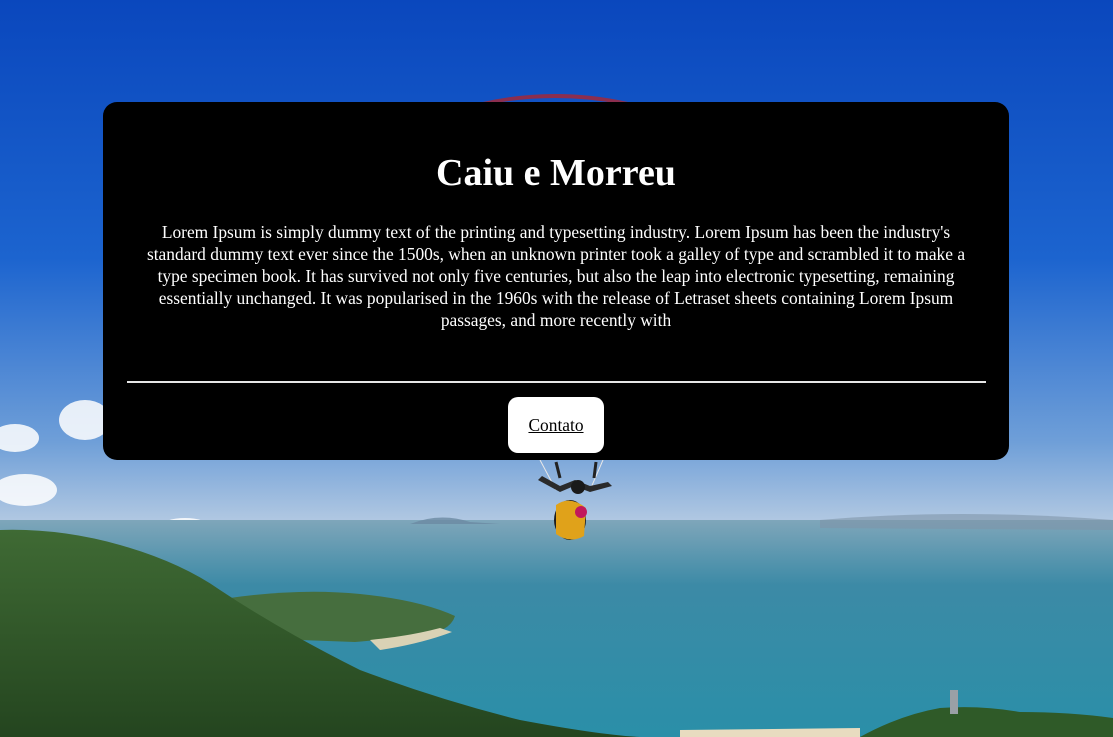 The width and height of the screenshot is (1113, 737). I want to click on tower, so click(954, 702).